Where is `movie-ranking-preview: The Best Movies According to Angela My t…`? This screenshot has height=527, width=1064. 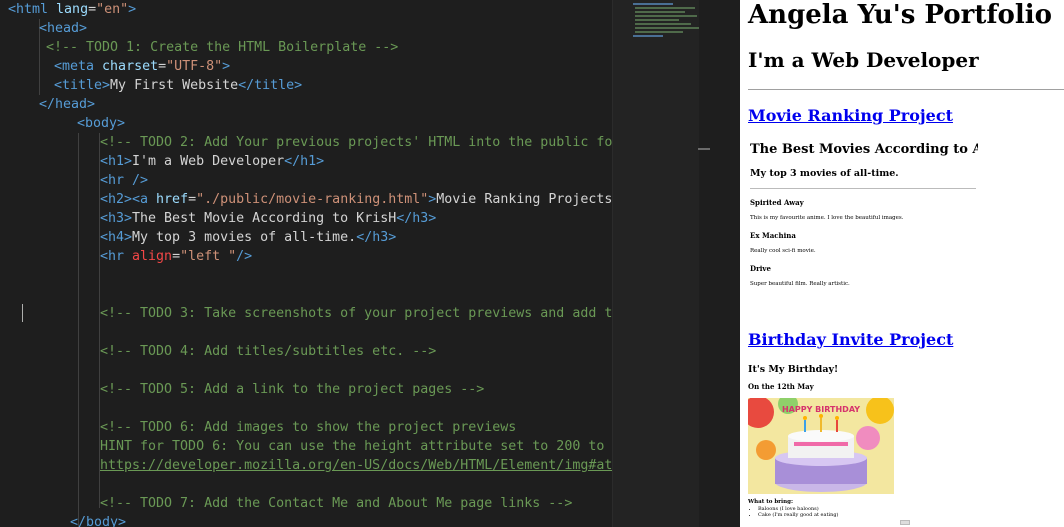 movie-ranking-preview: The Best Movies According to Angela My t… is located at coordinates (863, 223).